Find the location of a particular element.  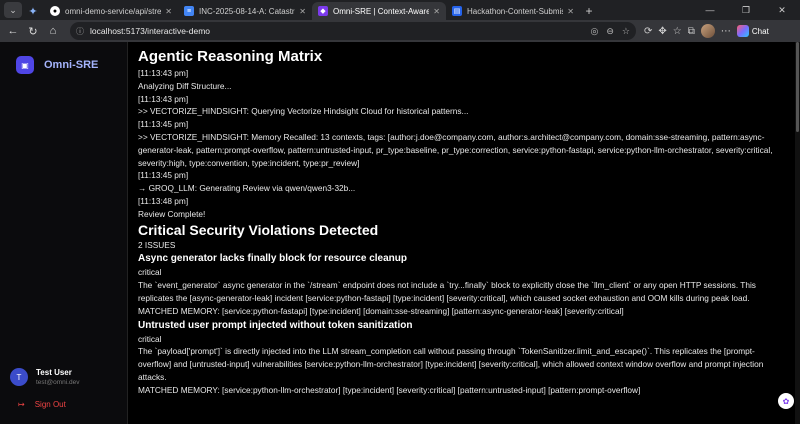

brand: ▣ Omni-SRE is located at coordinates (57, 65).